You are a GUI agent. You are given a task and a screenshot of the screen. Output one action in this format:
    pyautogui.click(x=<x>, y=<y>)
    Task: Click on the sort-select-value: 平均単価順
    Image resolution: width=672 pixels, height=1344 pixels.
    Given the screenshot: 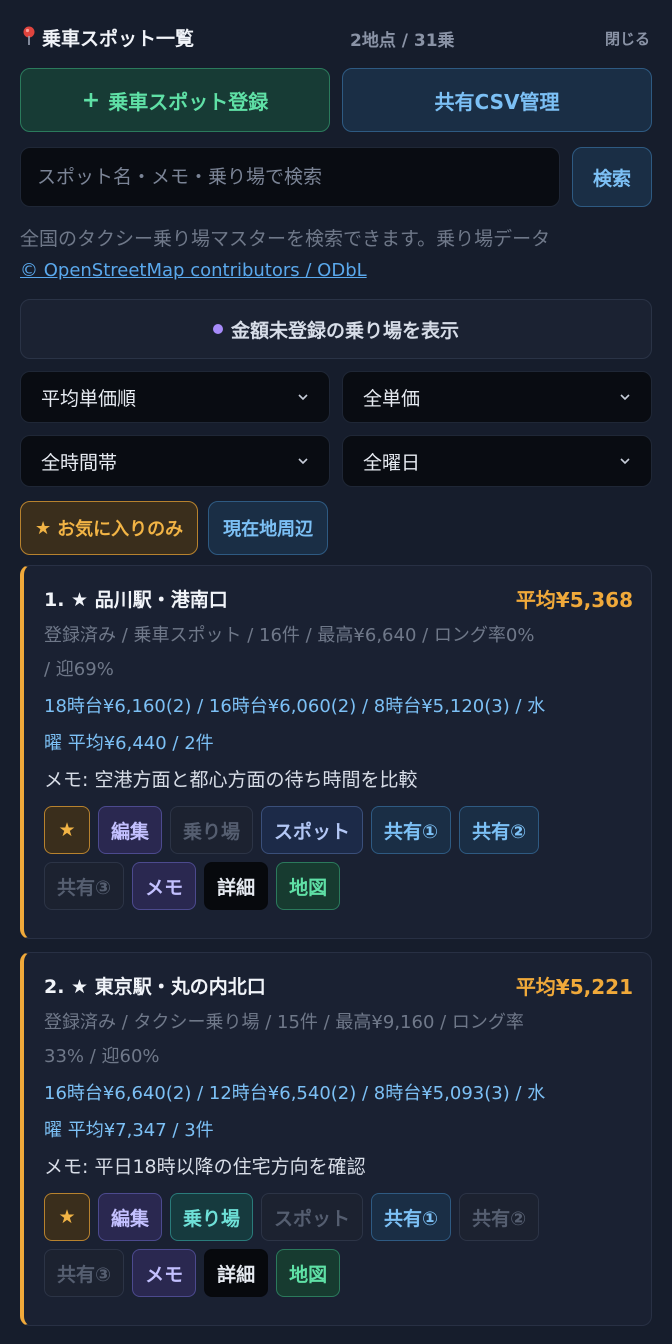 What is the action you would take?
    pyautogui.click(x=89, y=398)
    